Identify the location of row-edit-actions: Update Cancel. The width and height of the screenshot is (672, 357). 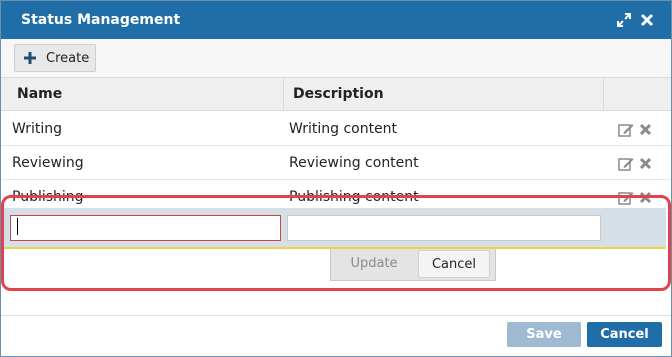
(413, 265).